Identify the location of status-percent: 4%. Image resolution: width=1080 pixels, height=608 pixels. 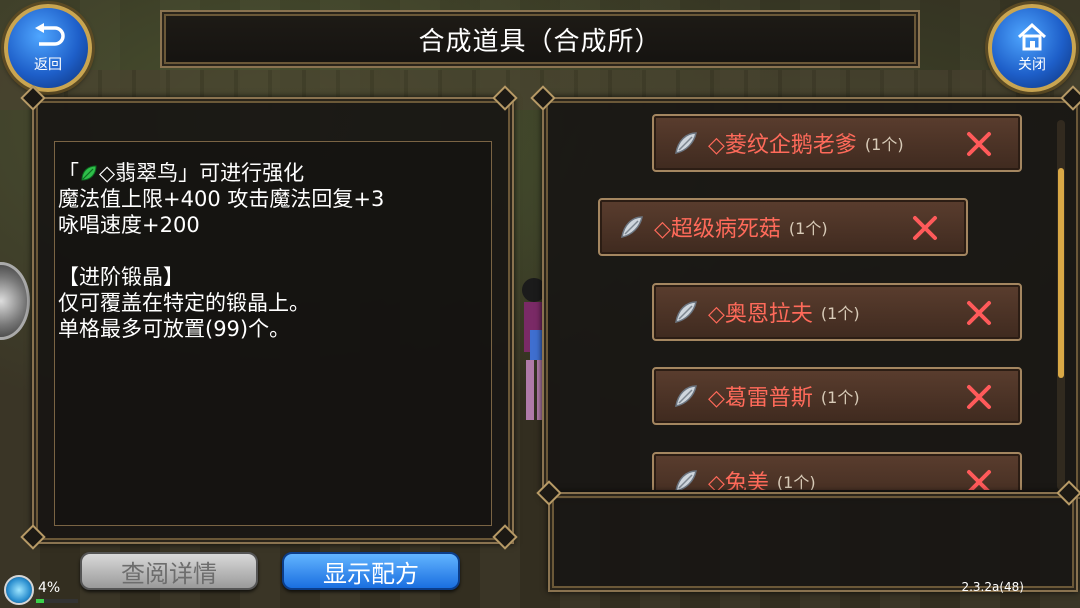
(49, 588).